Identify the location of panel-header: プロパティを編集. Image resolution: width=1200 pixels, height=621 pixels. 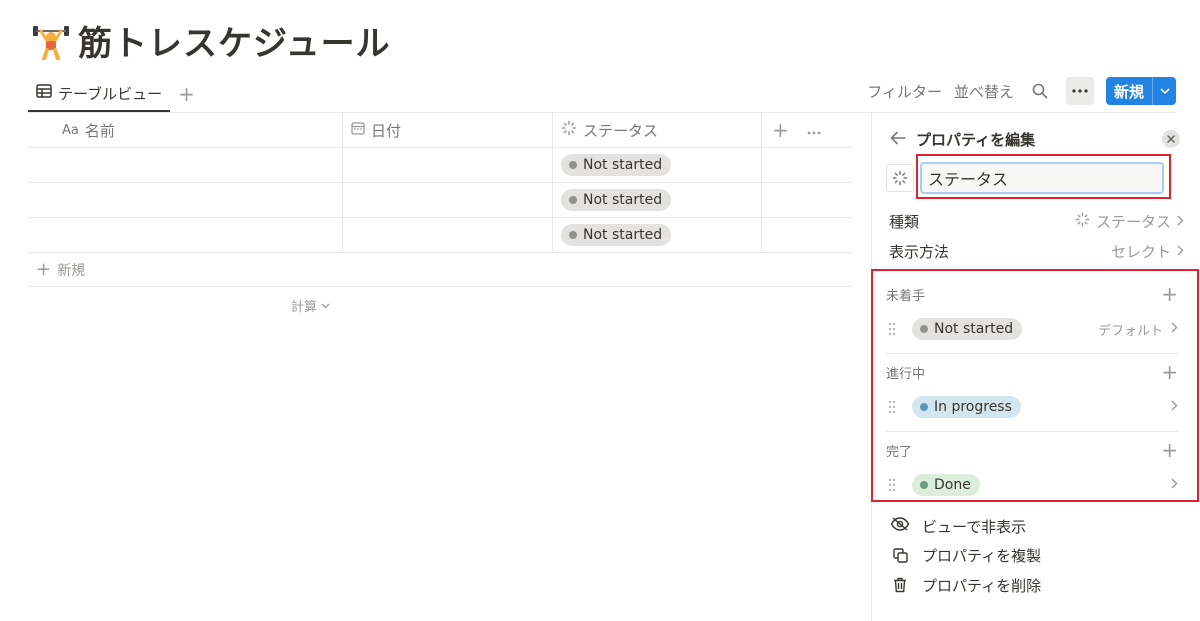
(1035, 139).